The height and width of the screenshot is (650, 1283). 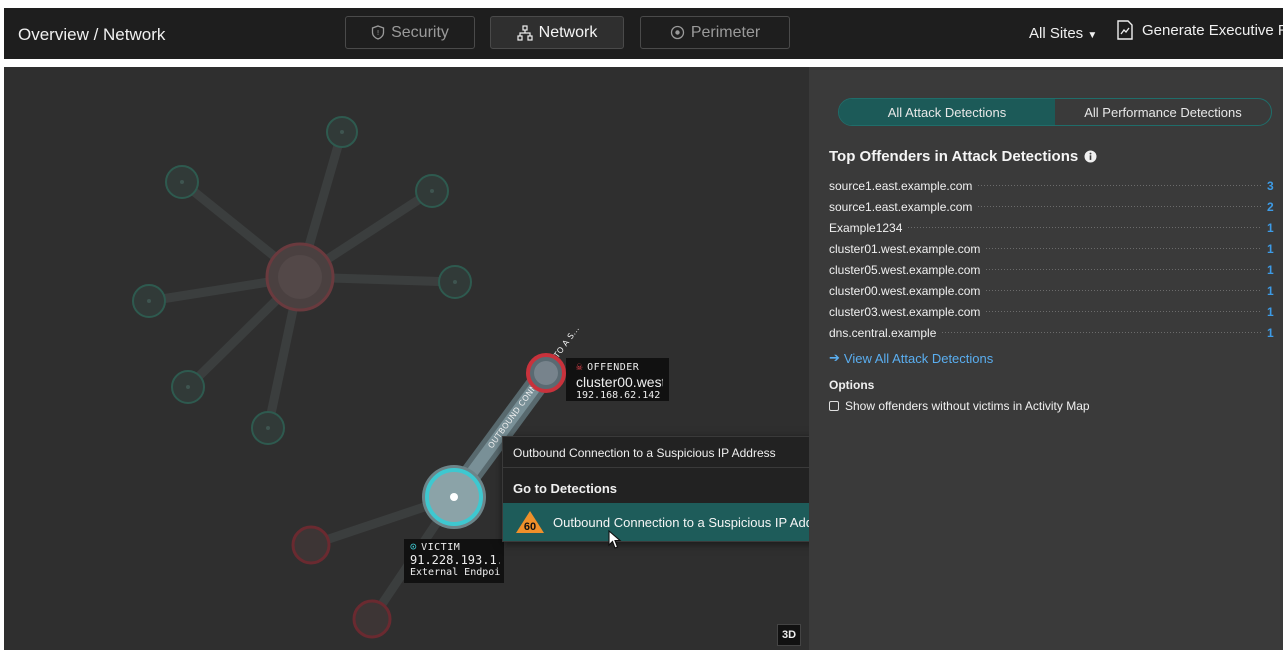 I want to click on offender-row: source1.east.example.com 3, so click(x=1051, y=185).